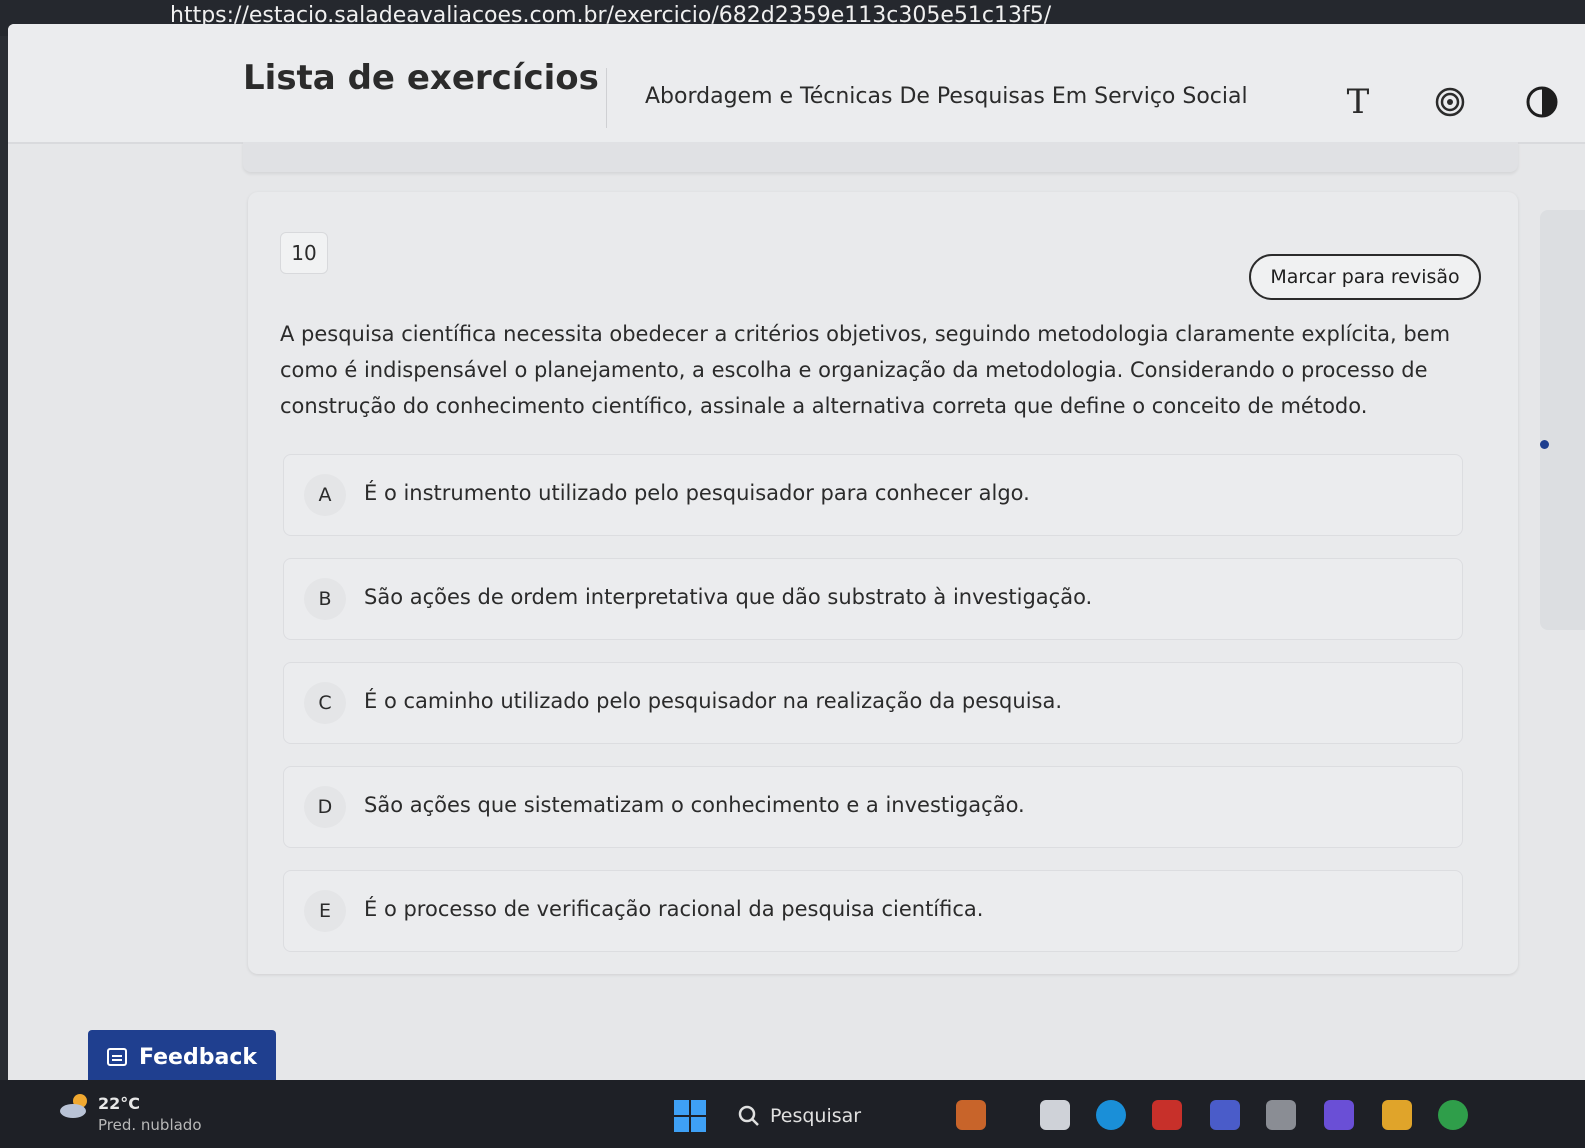 Image resolution: width=1585 pixels, height=1148 pixels. Describe the element at coordinates (1281, 1115) in the screenshot. I see `store-icon` at that location.